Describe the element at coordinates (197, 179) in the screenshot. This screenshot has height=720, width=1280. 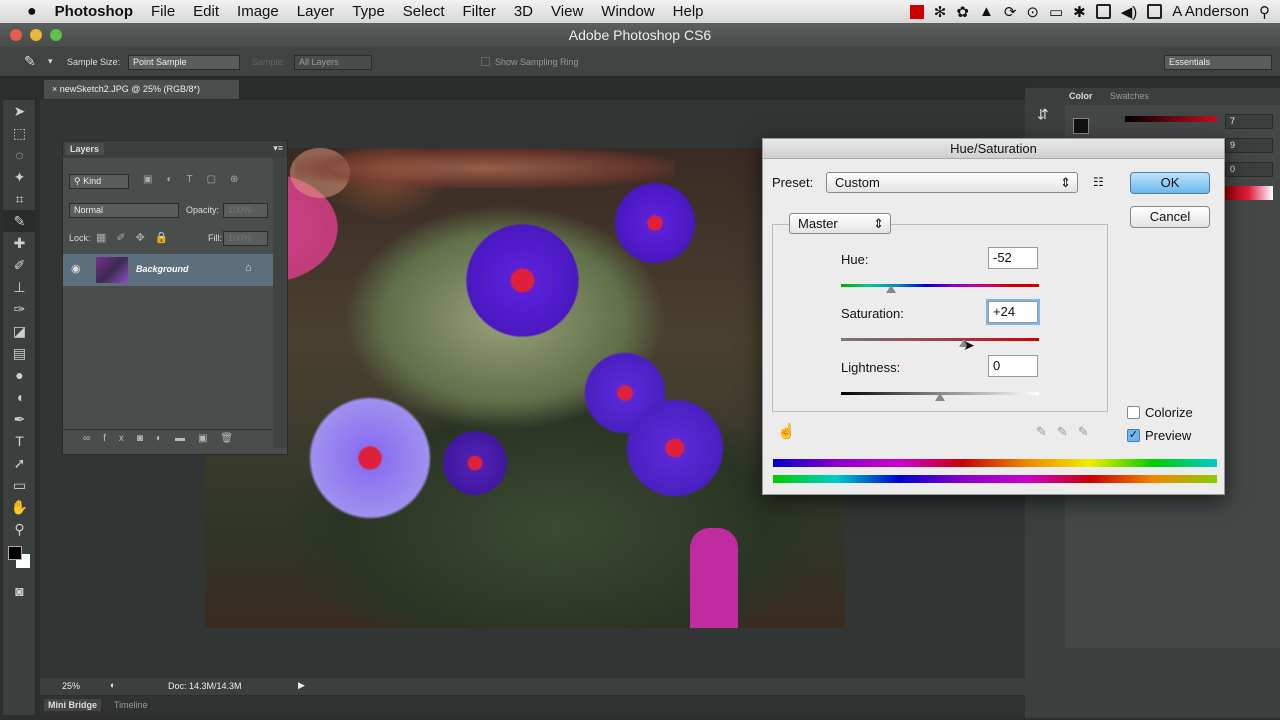
I see `filter-icons: ▣◐T▢⊕` at that location.